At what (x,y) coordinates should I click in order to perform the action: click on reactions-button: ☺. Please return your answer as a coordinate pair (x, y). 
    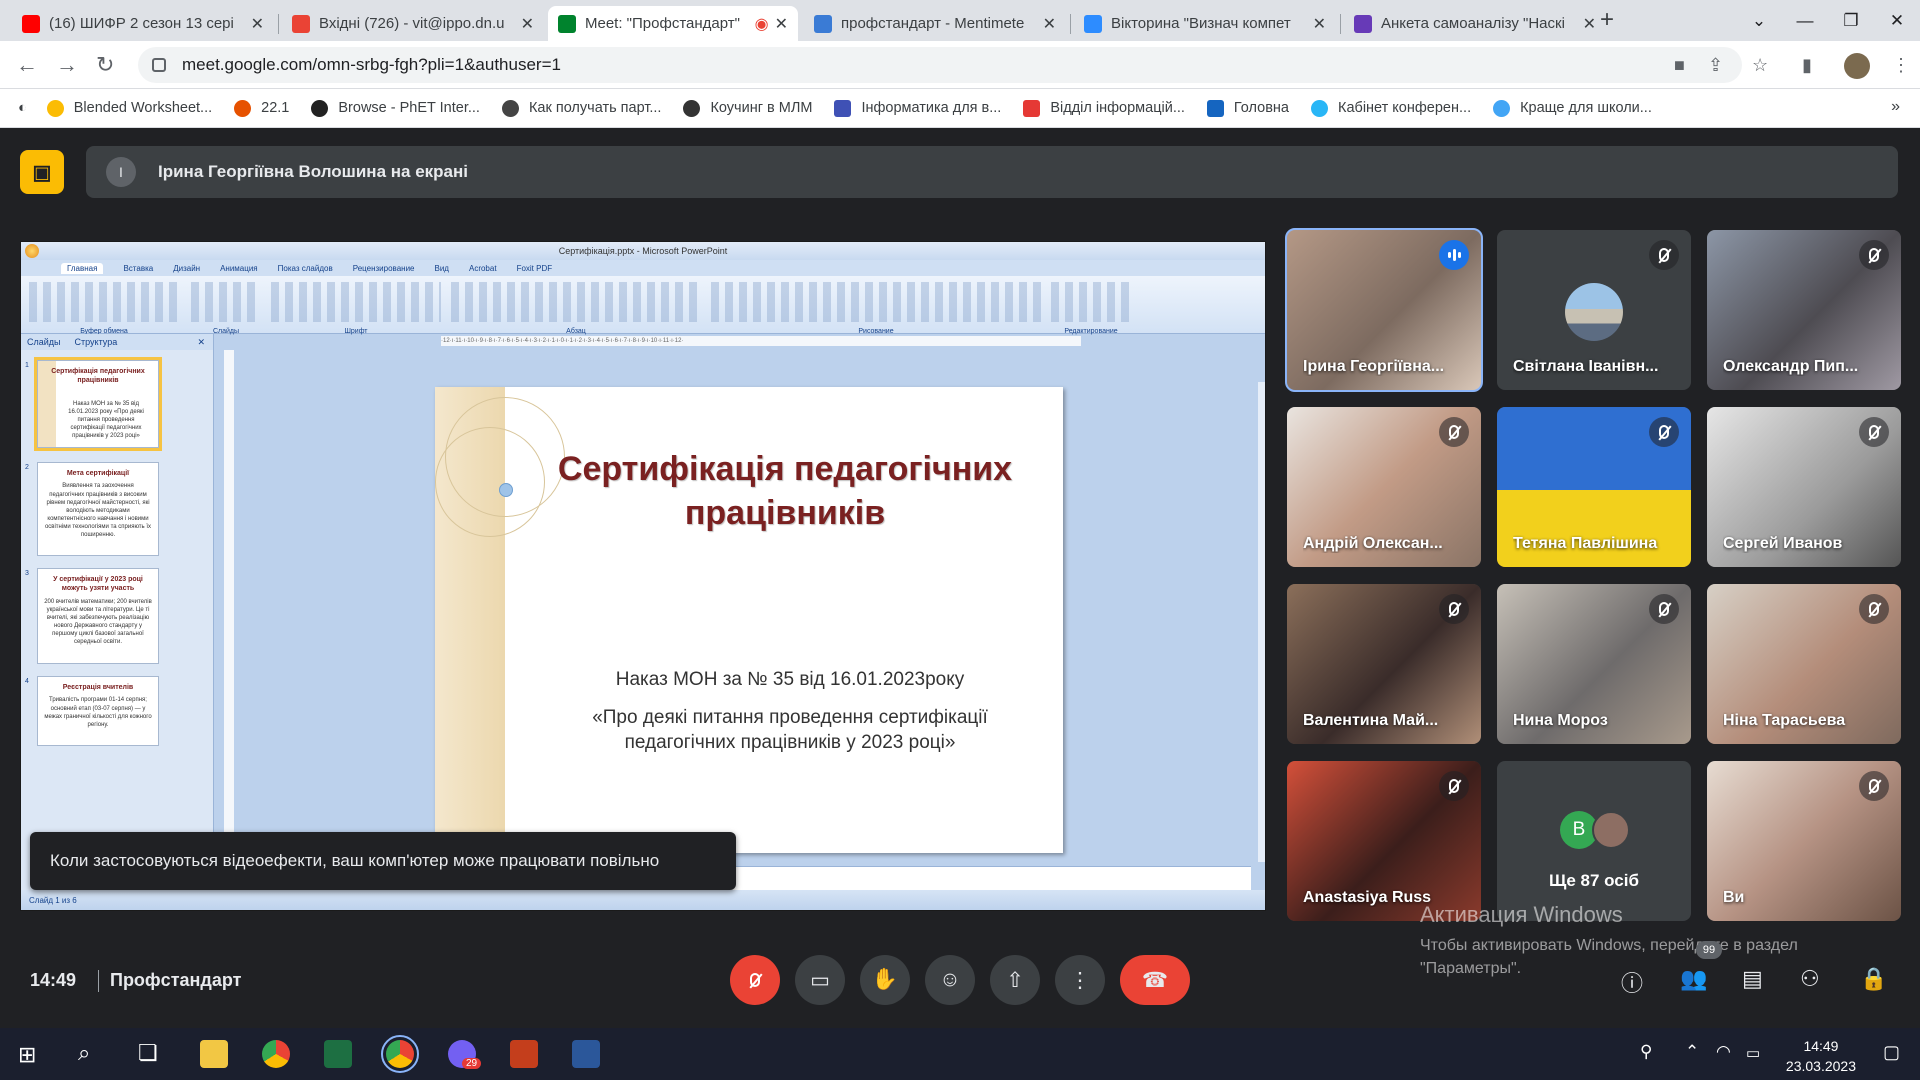
    Looking at the image, I should click on (950, 980).